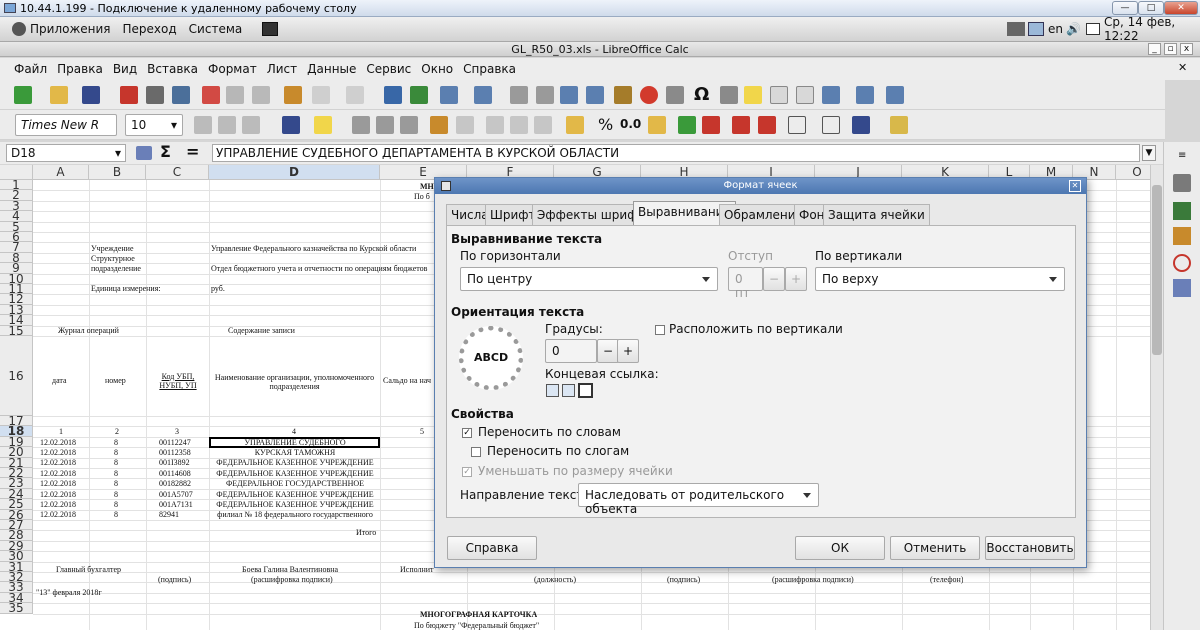 The height and width of the screenshot is (630, 1200). I want to click on close-icon: ✕, so click(1181, 8).